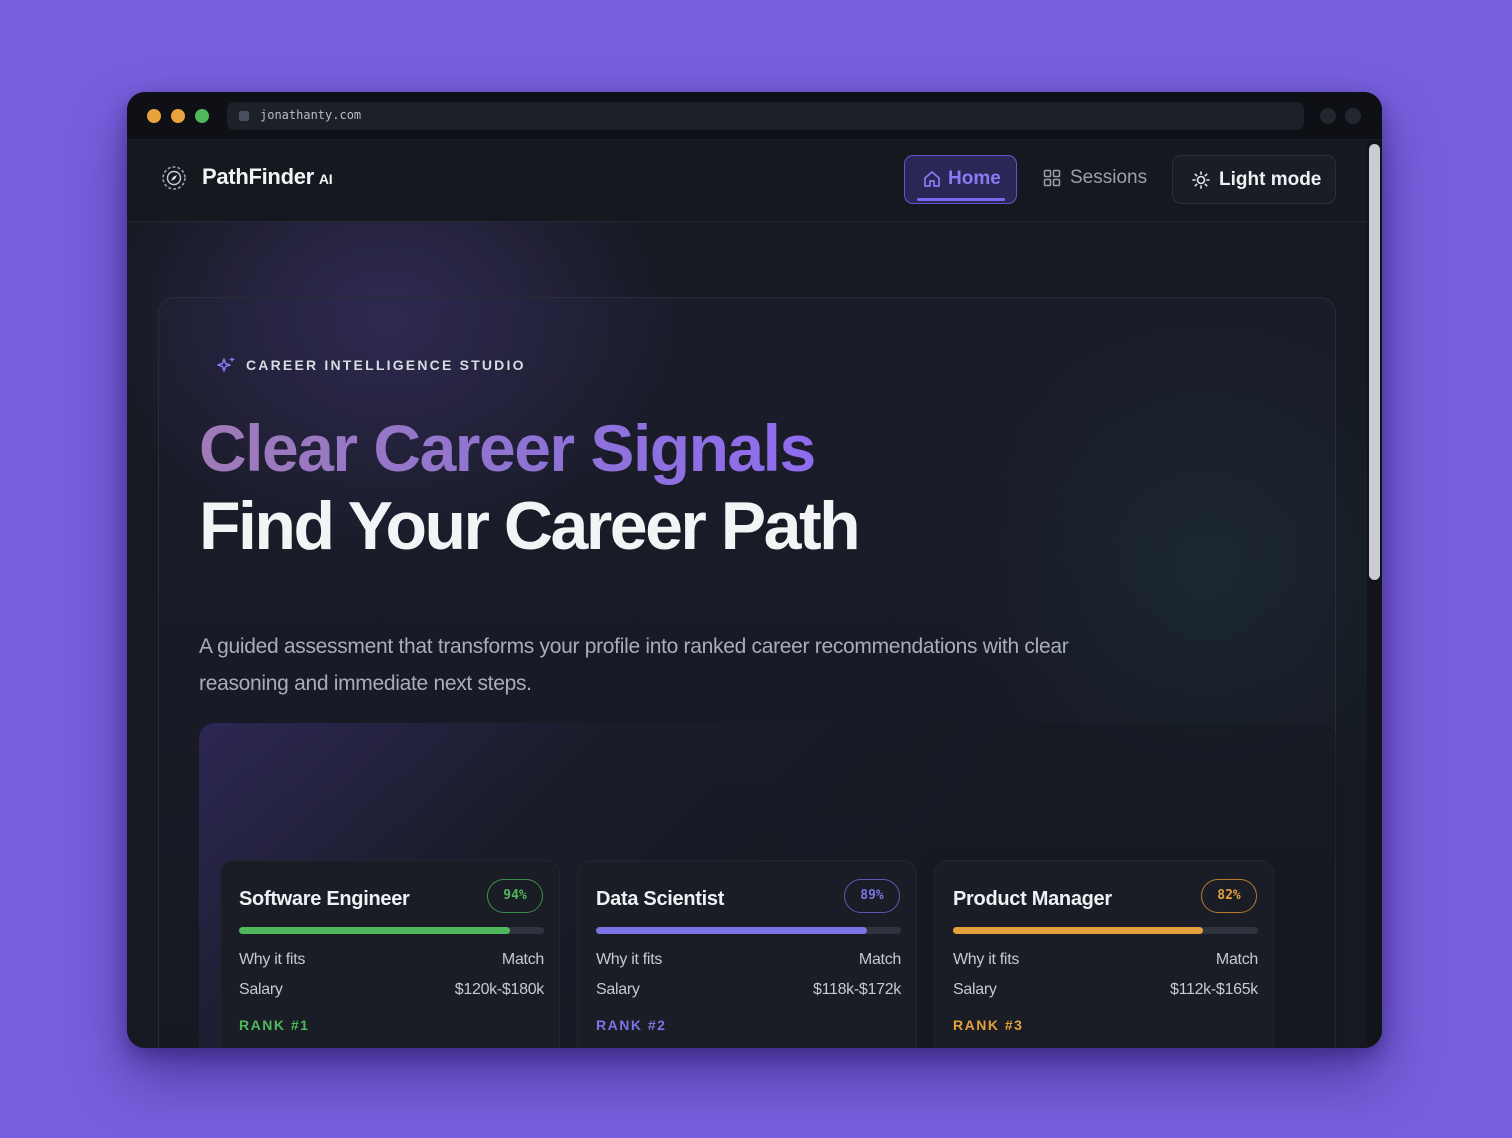 This screenshot has height=1138, width=1512. Describe the element at coordinates (244, 116) in the screenshot. I see `site-icon` at that location.